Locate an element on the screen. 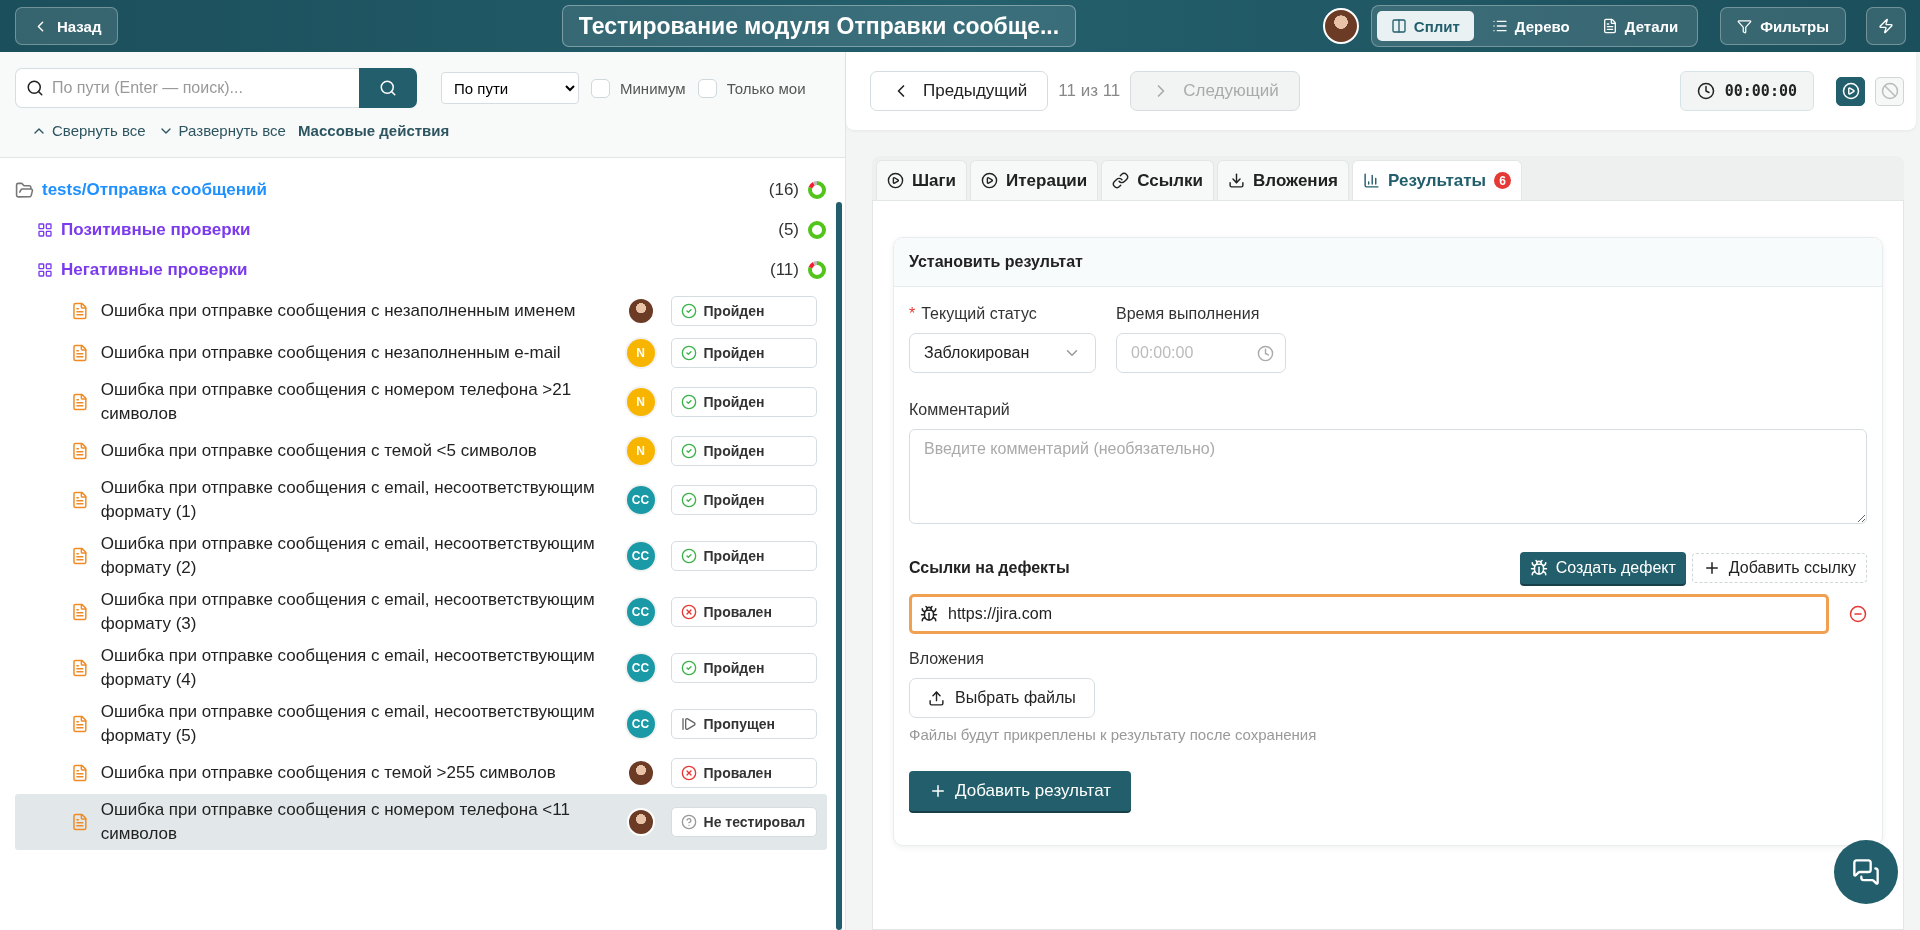 The height and width of the screenshot is (930, 1920). item-count: (5) is located at coordinates (788, 230).